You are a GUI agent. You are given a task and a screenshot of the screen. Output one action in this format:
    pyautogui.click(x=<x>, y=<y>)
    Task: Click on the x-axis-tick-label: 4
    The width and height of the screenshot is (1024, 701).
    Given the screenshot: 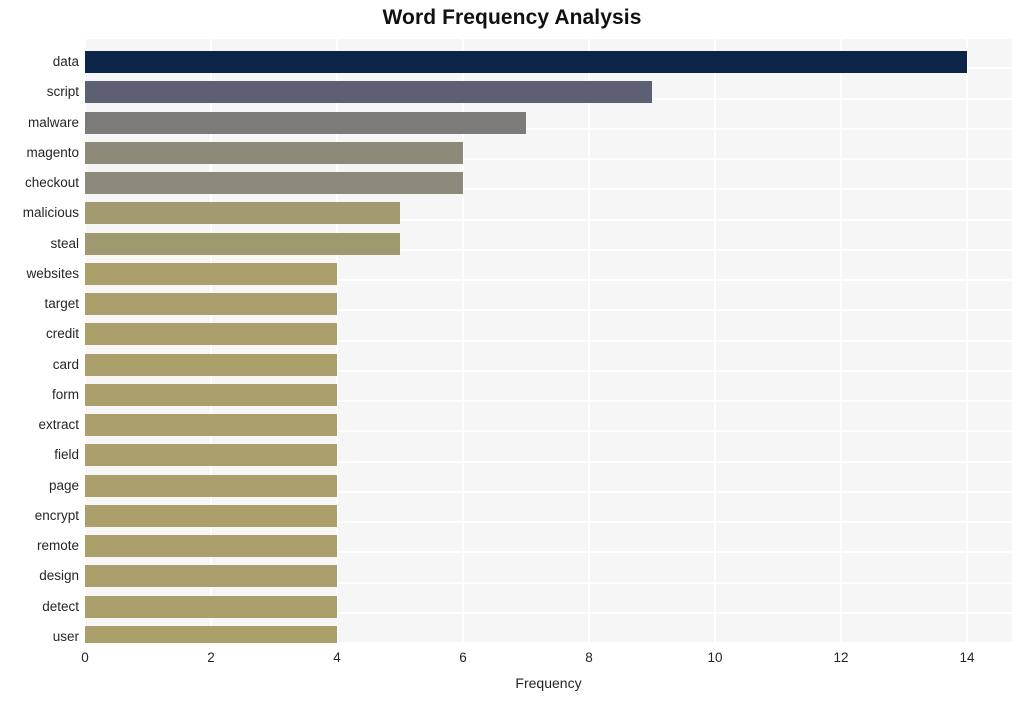 What is the action you would take?
    pyautogui.click(x=337, y=657)
    